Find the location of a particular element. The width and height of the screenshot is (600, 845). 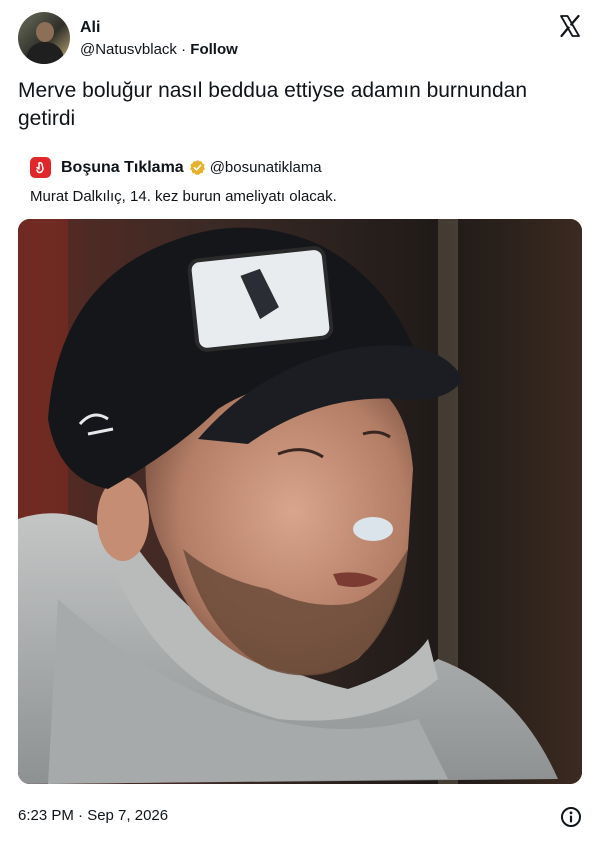

author-avatar is located at coordinates (44, 38).